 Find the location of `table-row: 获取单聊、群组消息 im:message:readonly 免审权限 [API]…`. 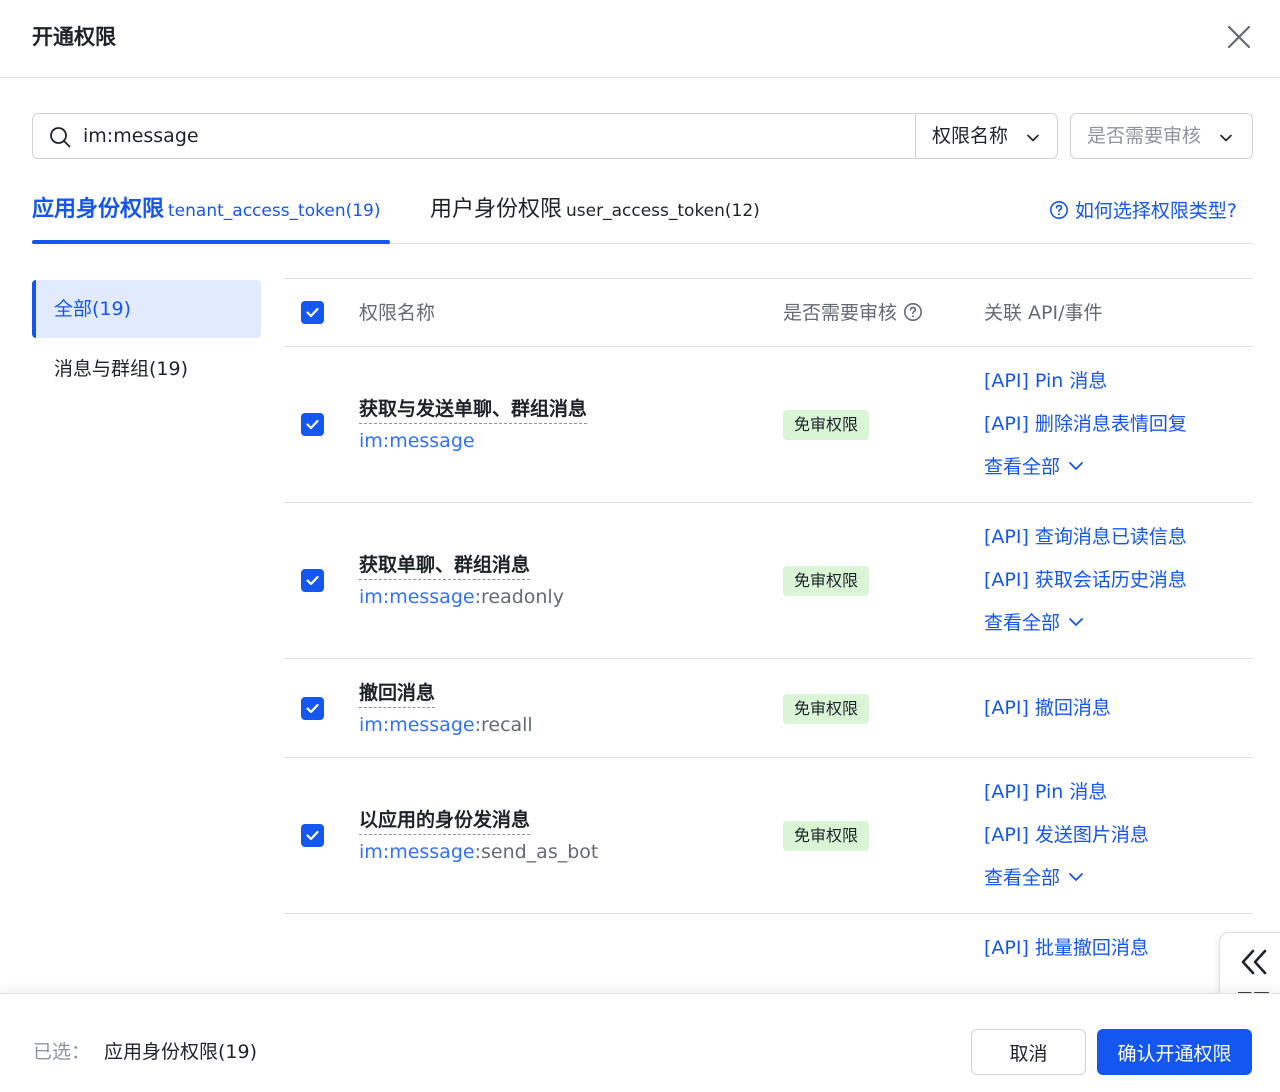

table-row: 获取单聊、群组消息 im:message:readonly 免审权限 [API]… is located at coordinates (768, 581).